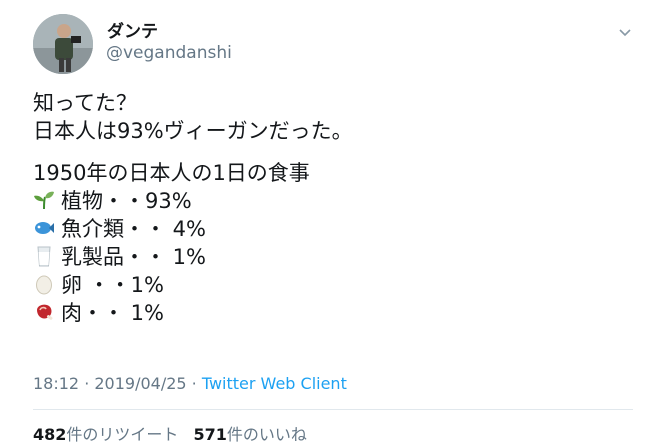 The height and width of the screenshot is (446, 670). Describe the element at coordinates (112, 313) in the screenshot. I see `item-text: 肉・・ 1%` at that location.